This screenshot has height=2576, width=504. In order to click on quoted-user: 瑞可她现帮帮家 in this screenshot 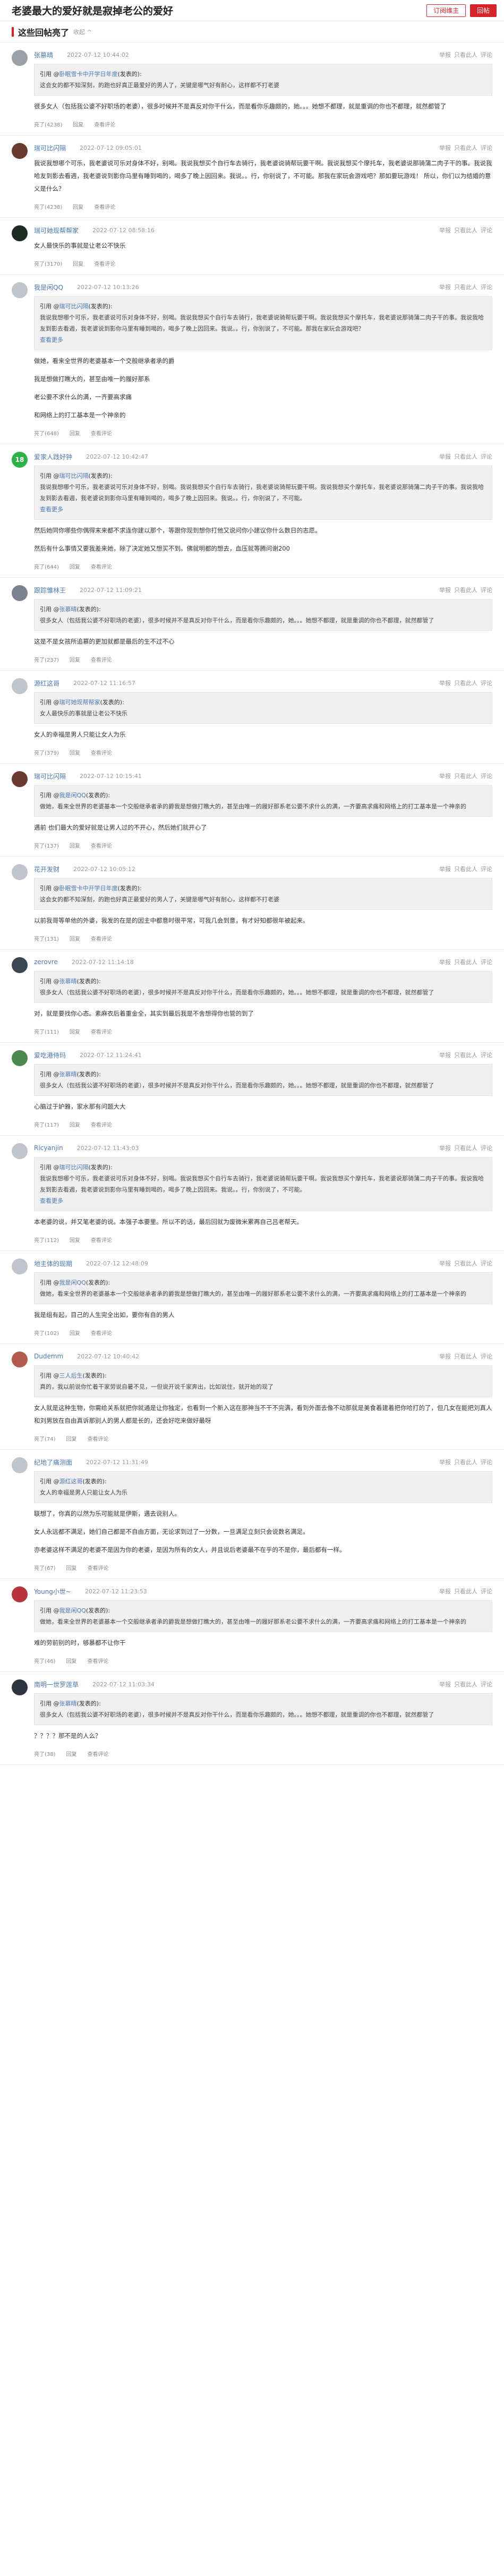, I will do `click(79, 703)`.